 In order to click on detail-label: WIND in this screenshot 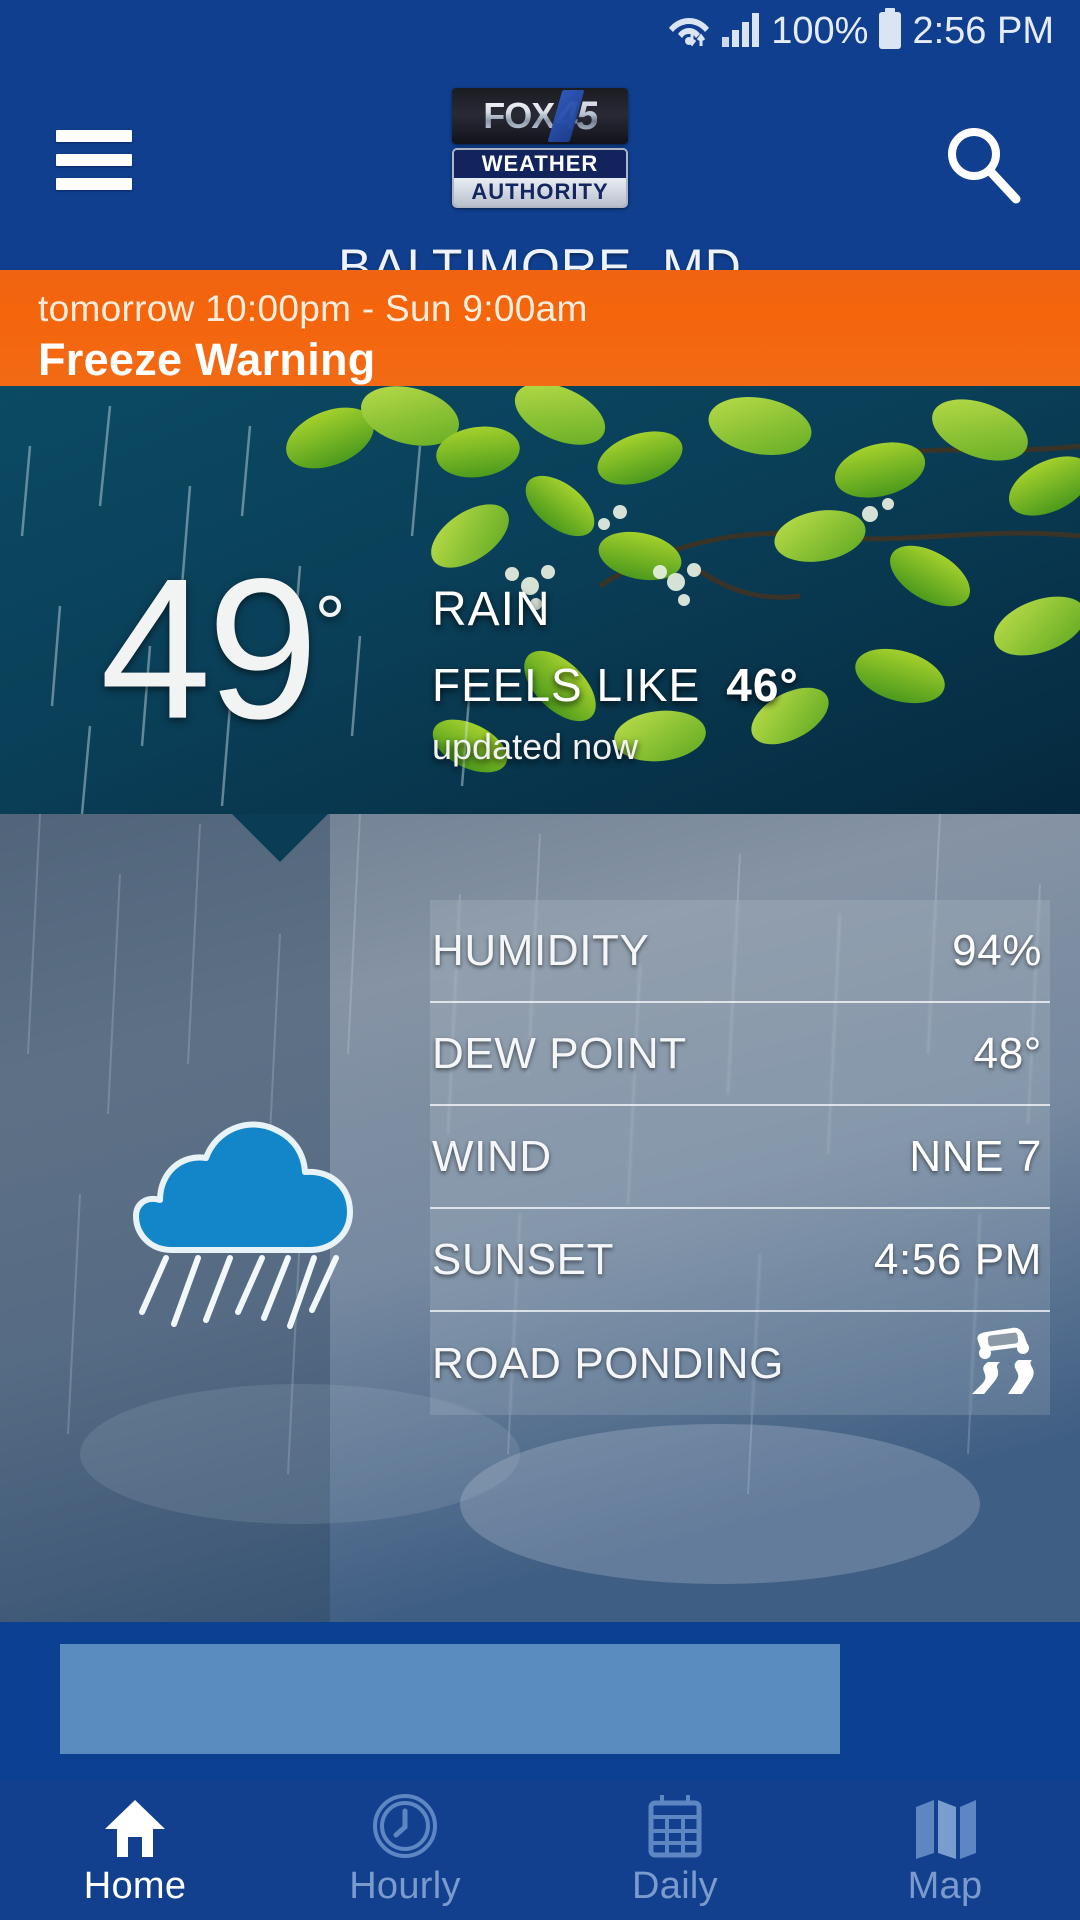, I will do `click(492, 1156)`.